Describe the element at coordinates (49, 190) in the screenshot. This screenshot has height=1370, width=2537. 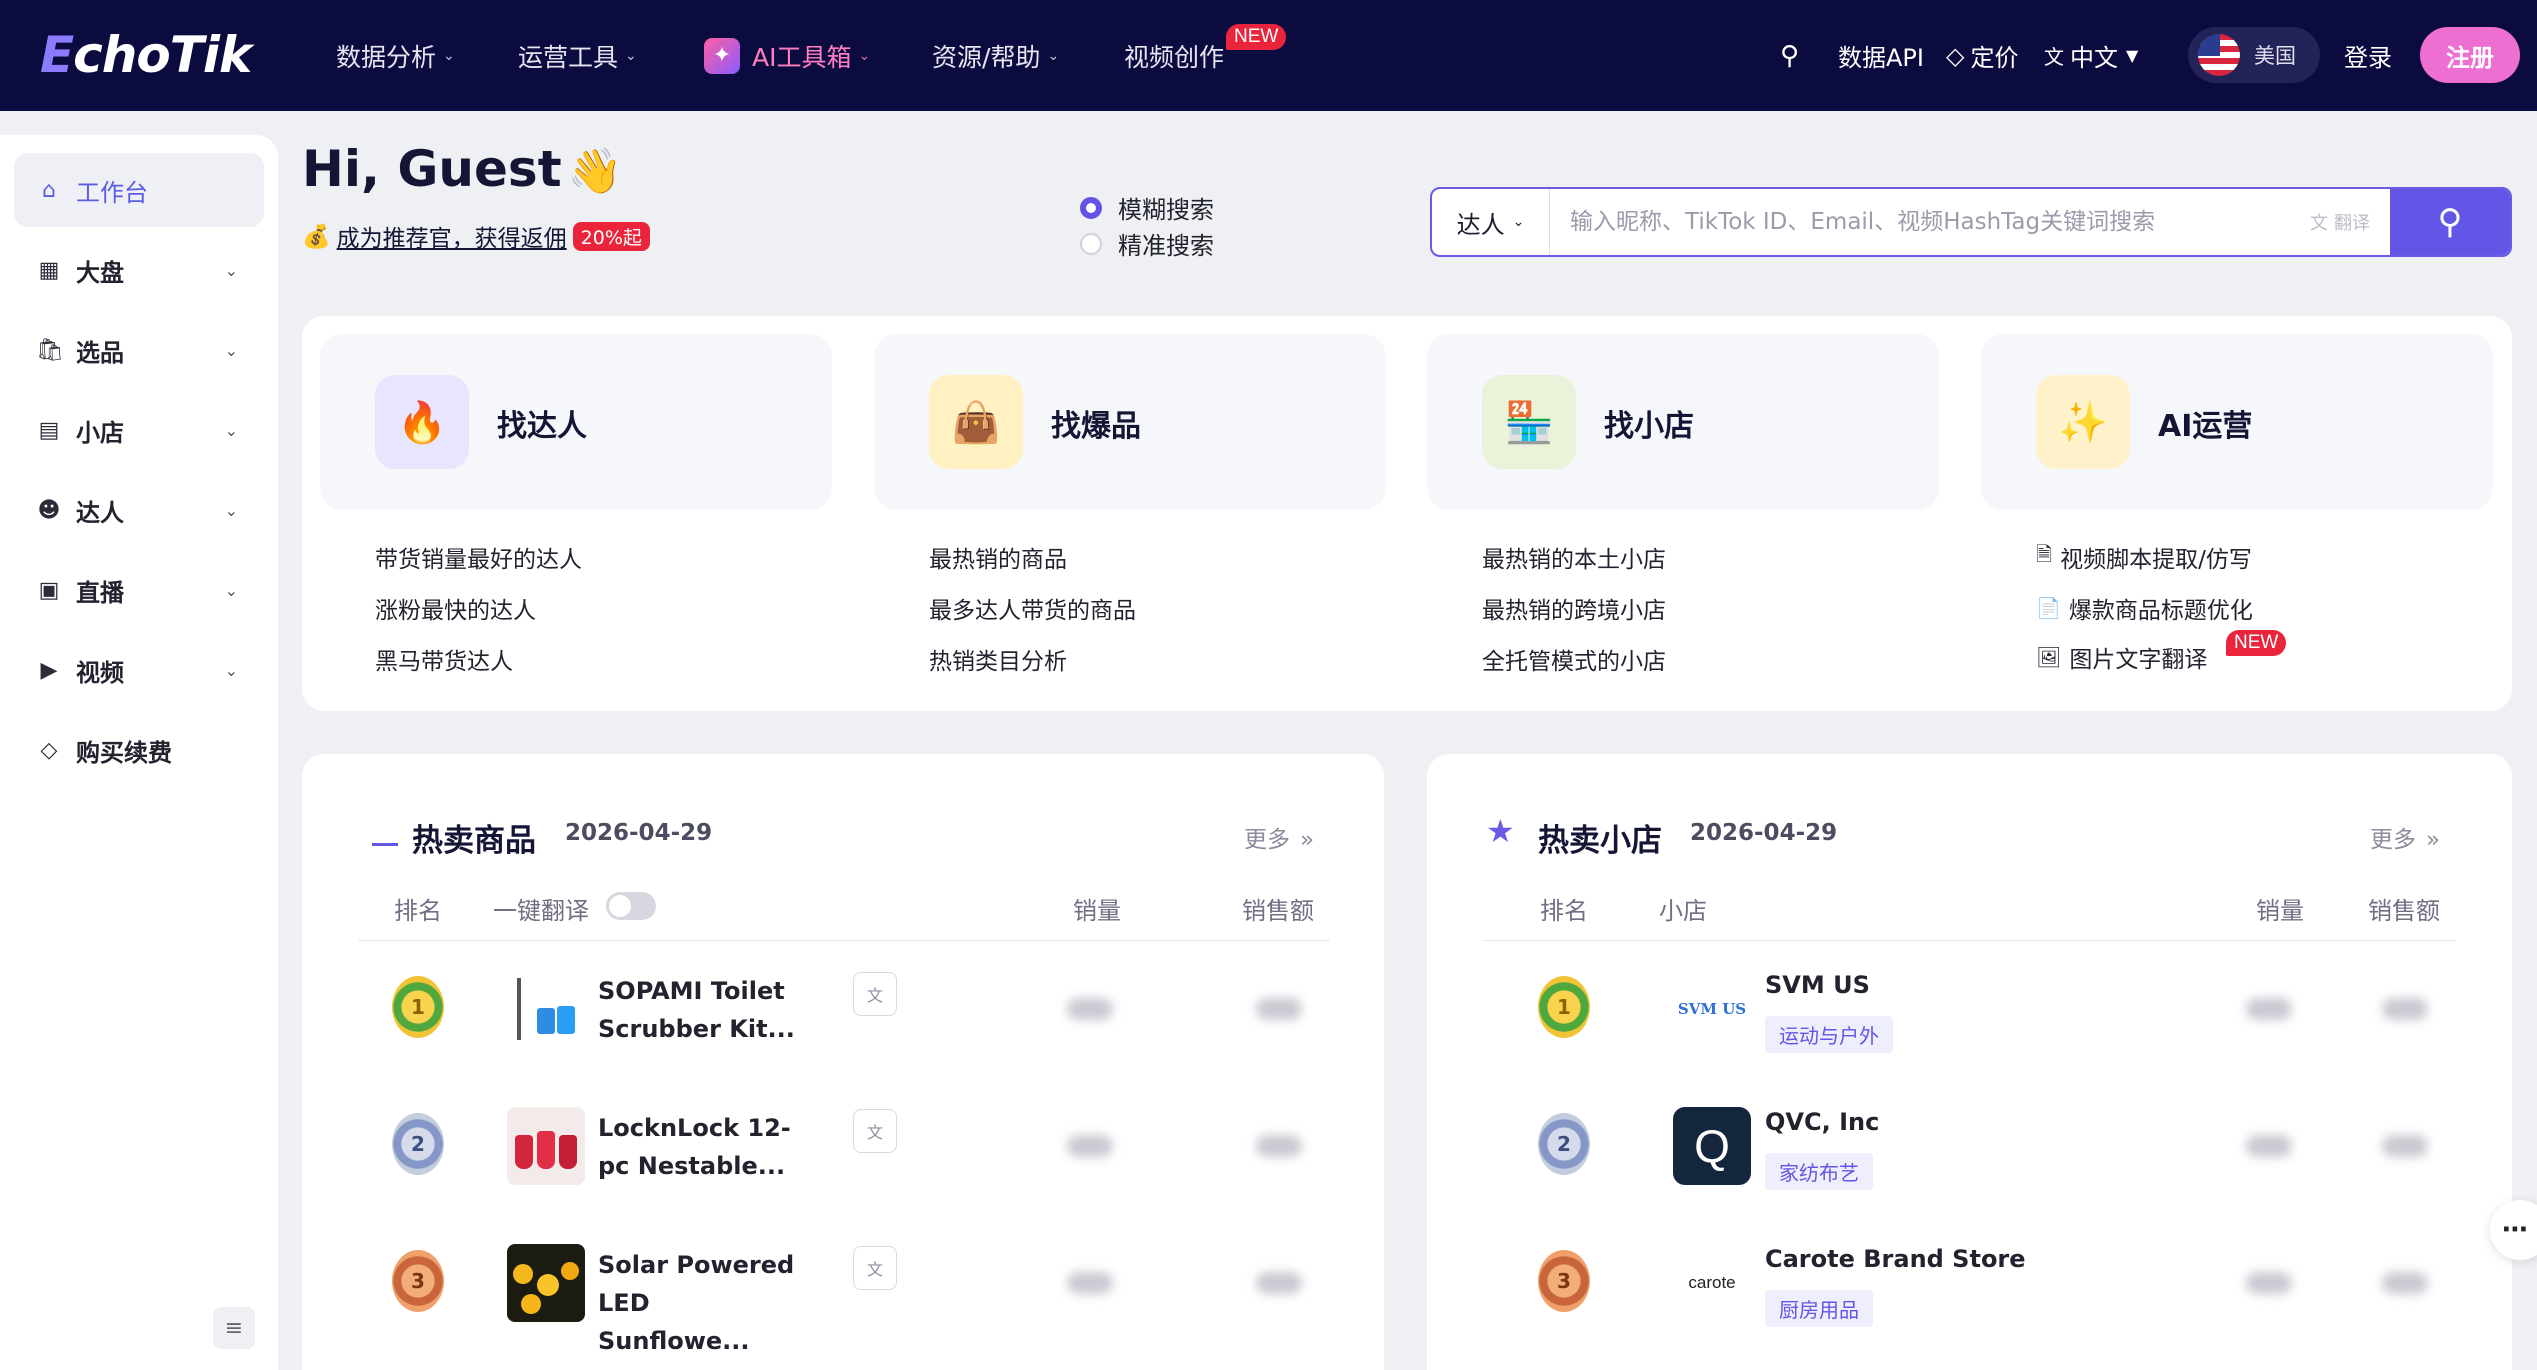
I see `home-icon: ⌂` at that location.